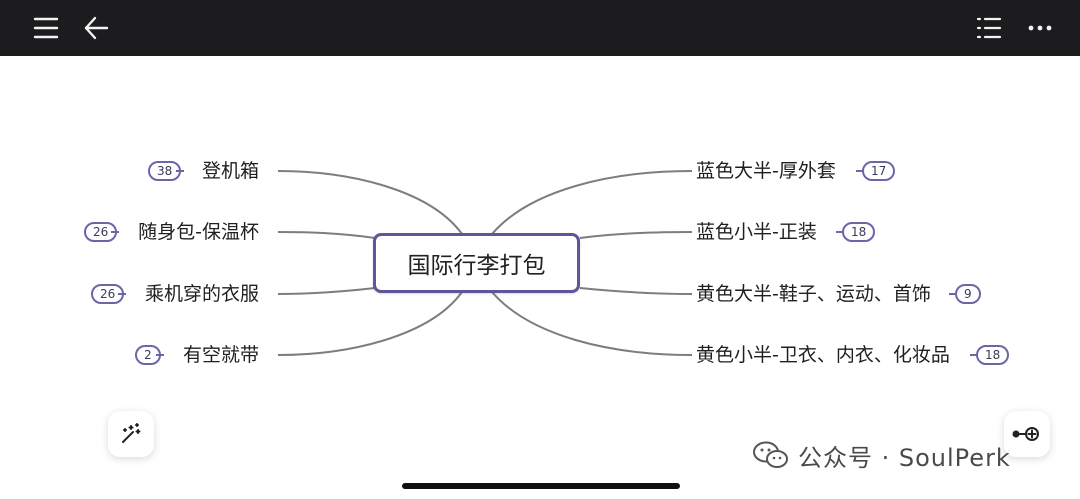 This screenshot has height=499, width=1080. What do you see at coordinates (770, 454) in the screenshot?
I see `wechat-logo-icon` at bounding box center [770, 454].